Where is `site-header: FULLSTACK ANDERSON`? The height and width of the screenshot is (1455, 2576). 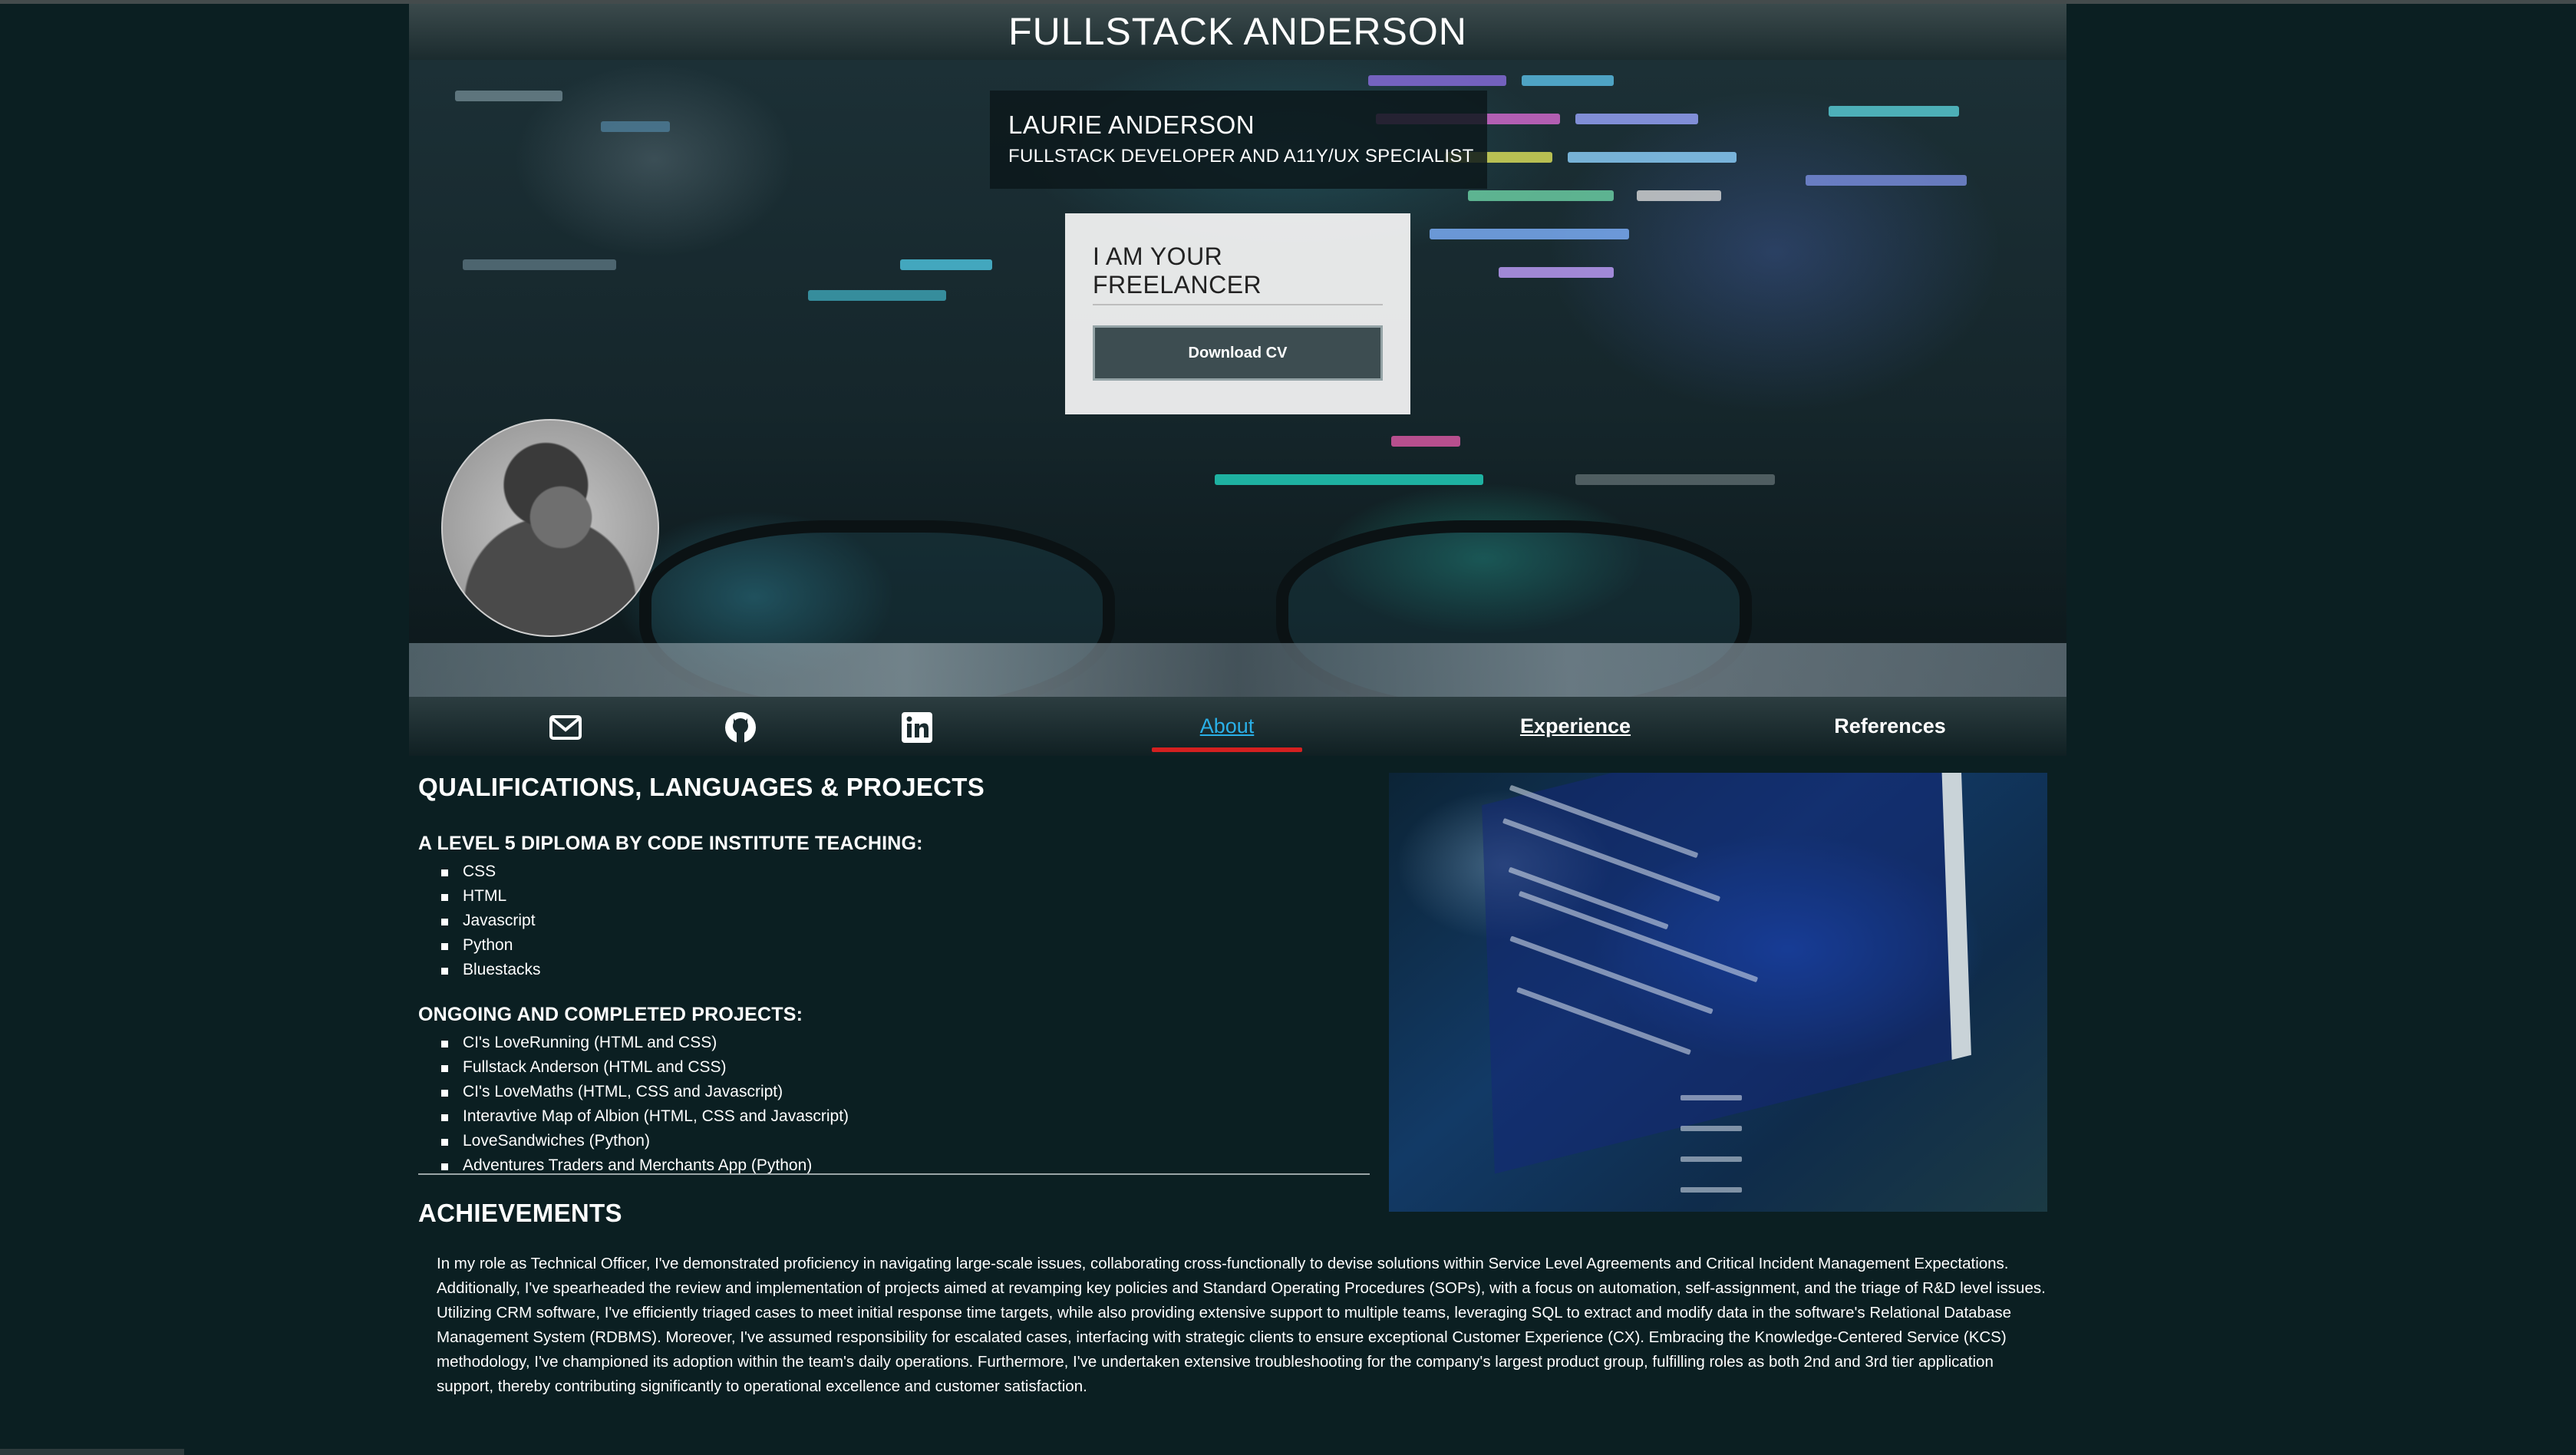
site-header: FULLSTACK ANDERSON is located at coordinates (1237, 32).